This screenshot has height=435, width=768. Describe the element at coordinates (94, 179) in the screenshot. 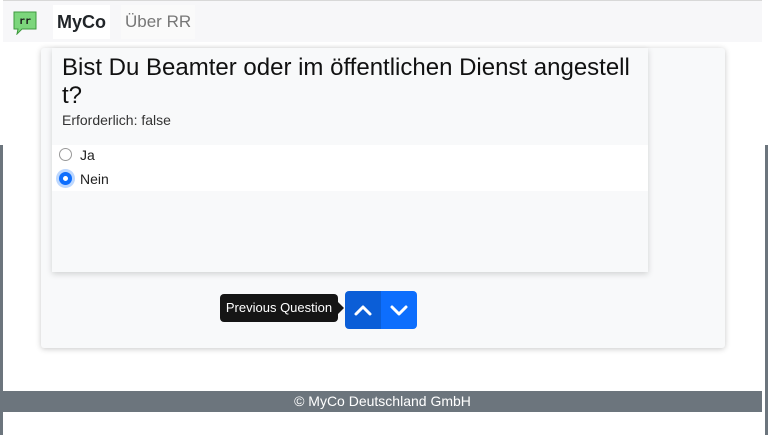

I see `choice-label: Nein` at that location.